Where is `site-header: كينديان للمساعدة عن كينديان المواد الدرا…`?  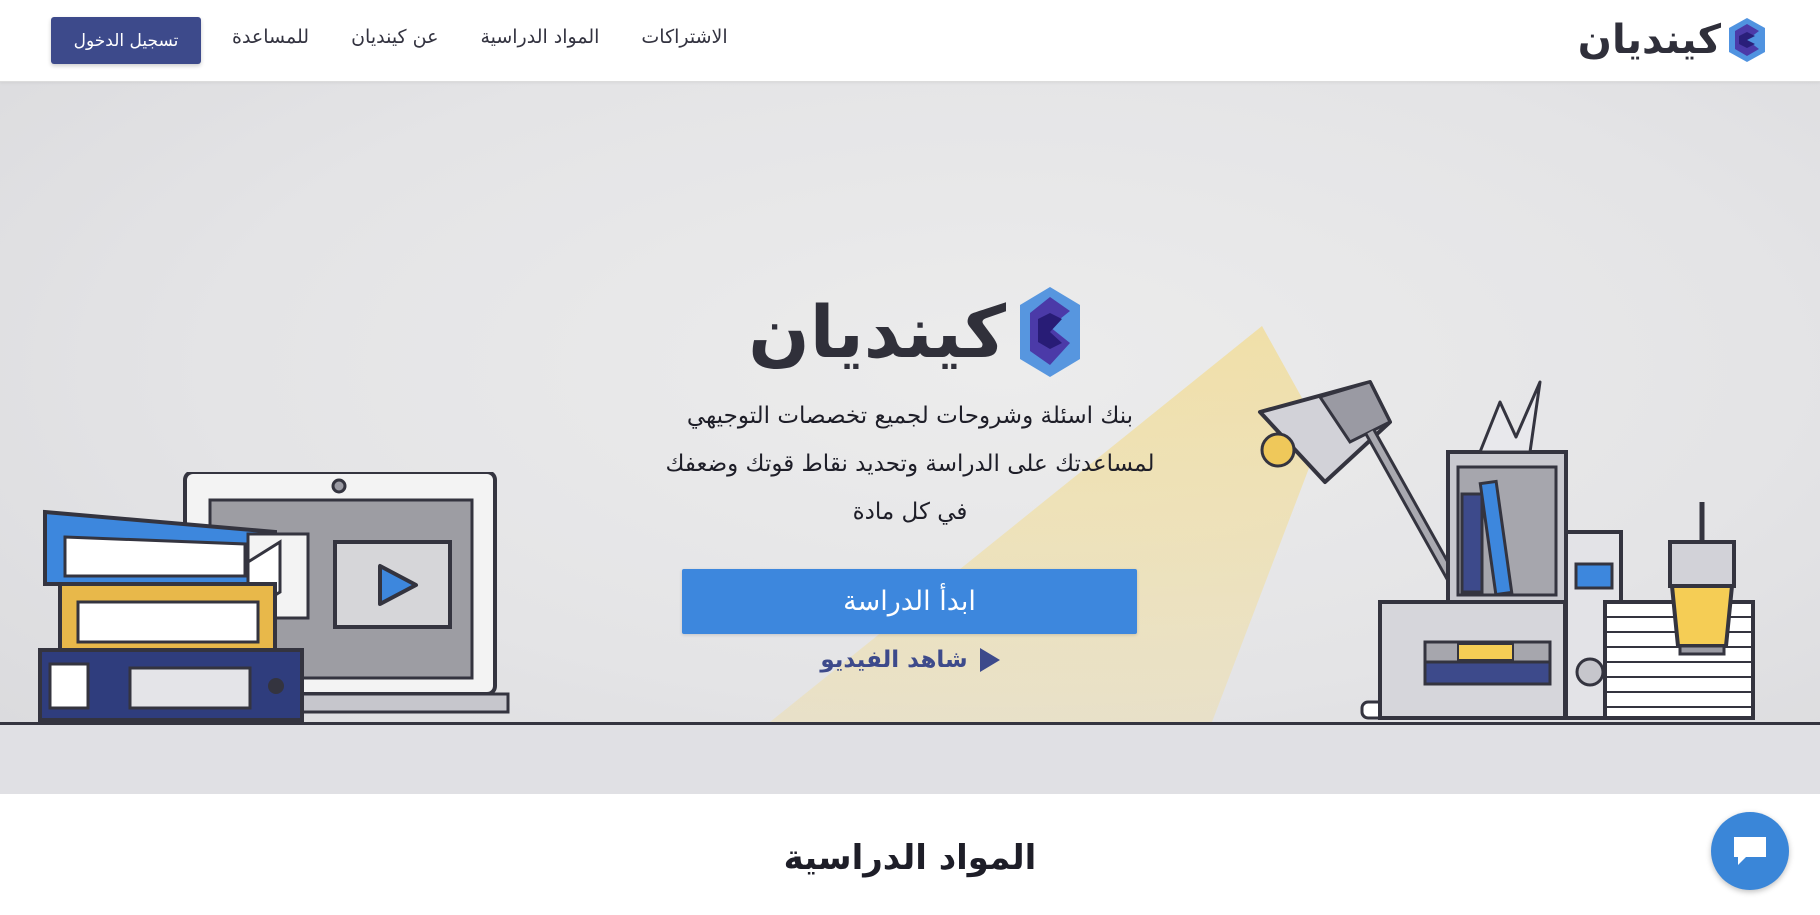
site-header: كينديان للمساعدة عن كينديان المواد الدرا… is located at coordinates (910, 41).